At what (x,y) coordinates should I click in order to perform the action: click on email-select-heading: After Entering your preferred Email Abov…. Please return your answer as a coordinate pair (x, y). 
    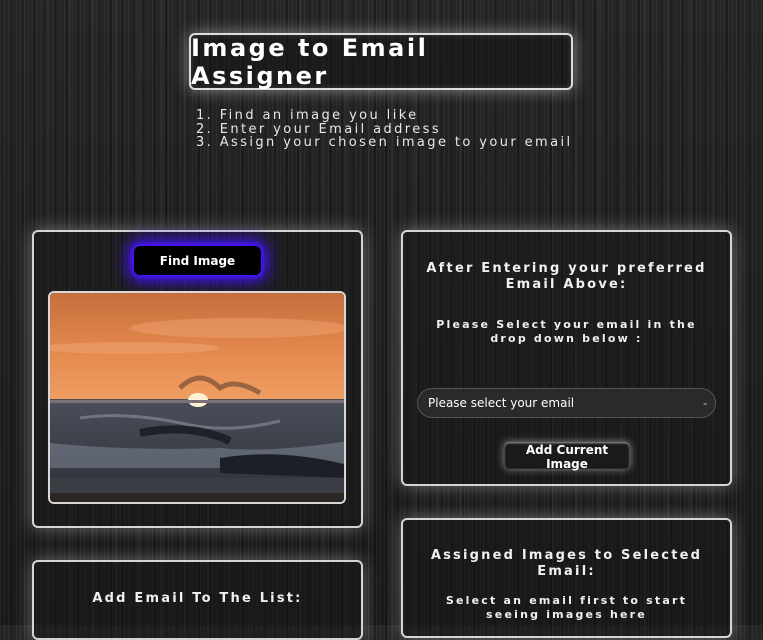
    Looking at the image, I should click on (566, 276).